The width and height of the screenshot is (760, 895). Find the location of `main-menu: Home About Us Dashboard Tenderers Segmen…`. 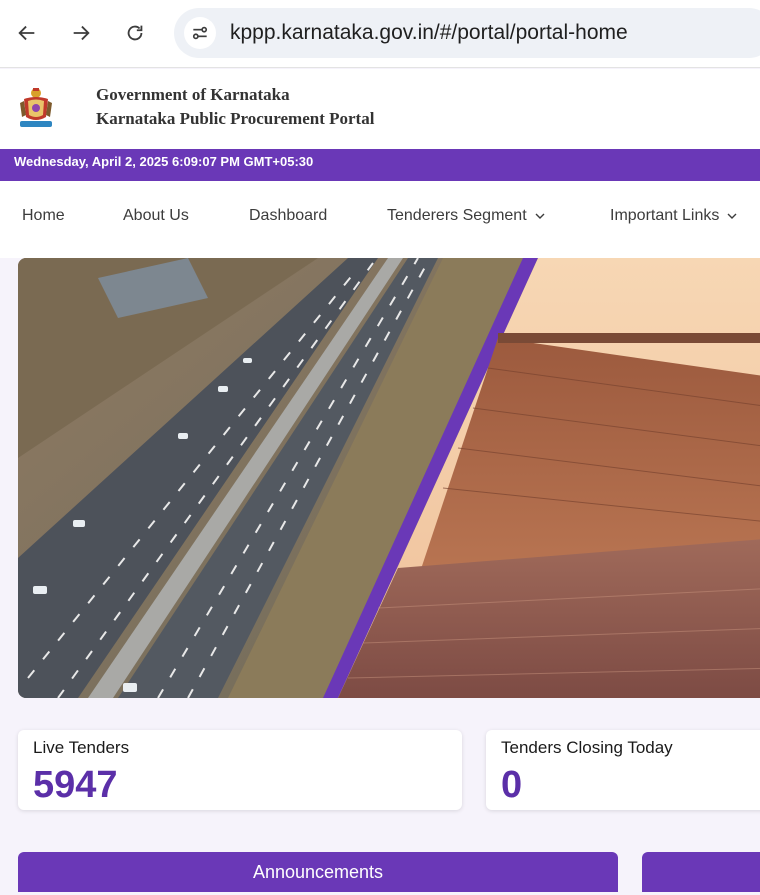

main-menu: Home About Us Dashboard Tenderers Segmen… is located at coordinates (380, 219).